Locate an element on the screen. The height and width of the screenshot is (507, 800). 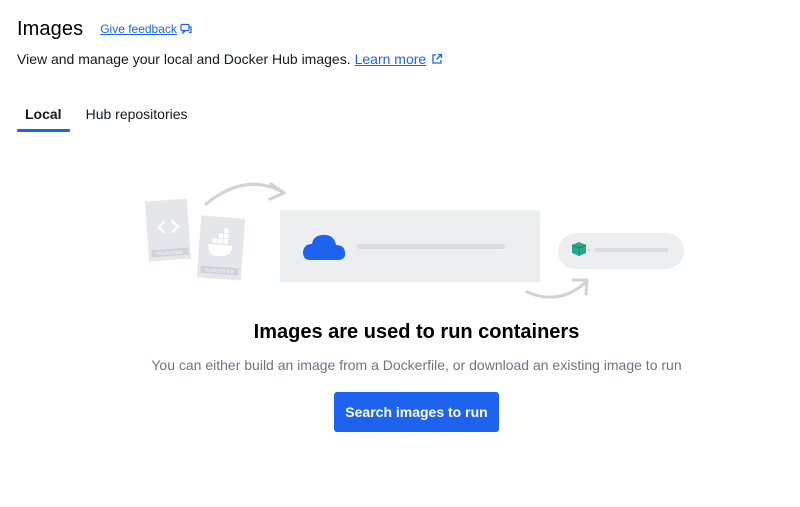
dockerfile-icon: DOCKERFILE is located at coordinates (221, 248).